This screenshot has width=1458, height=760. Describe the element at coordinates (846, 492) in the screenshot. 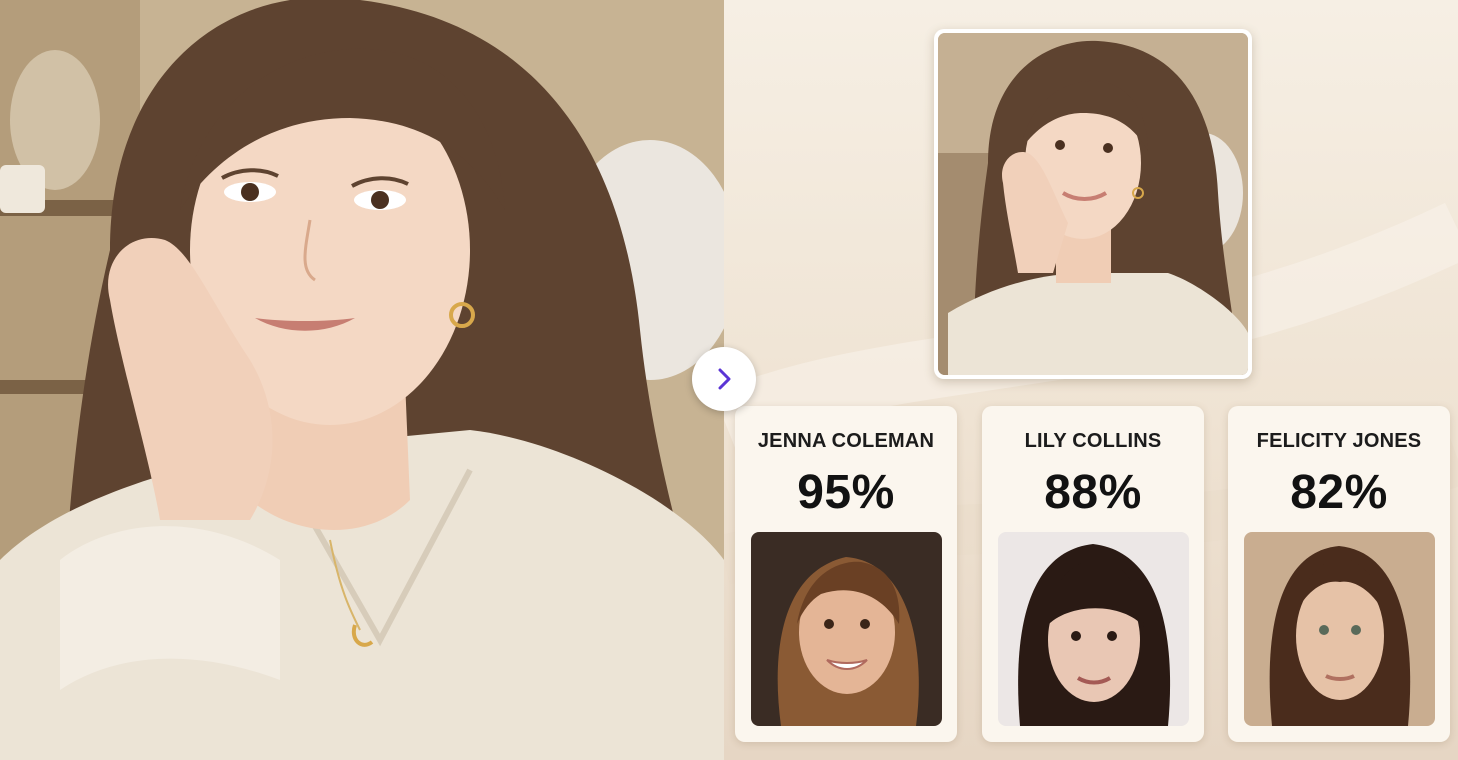

I see `match-score: 95%` at that location.